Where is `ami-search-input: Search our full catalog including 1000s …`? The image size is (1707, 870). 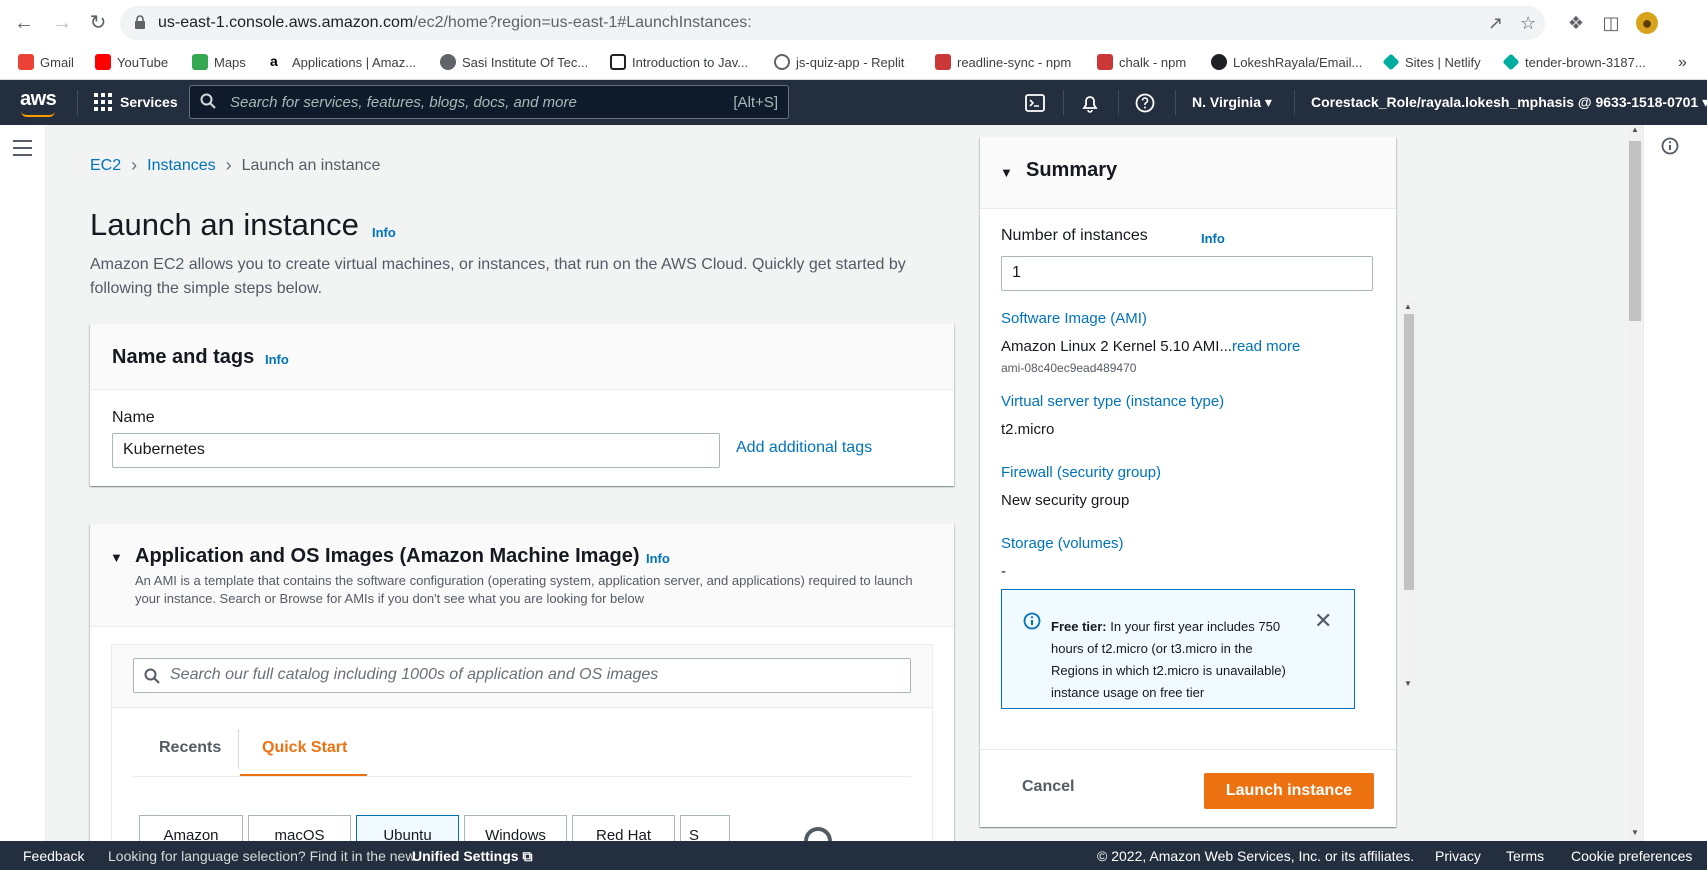
ami-search-input: Search our full catalog including 1000s … is located at coordinates (522, 675).